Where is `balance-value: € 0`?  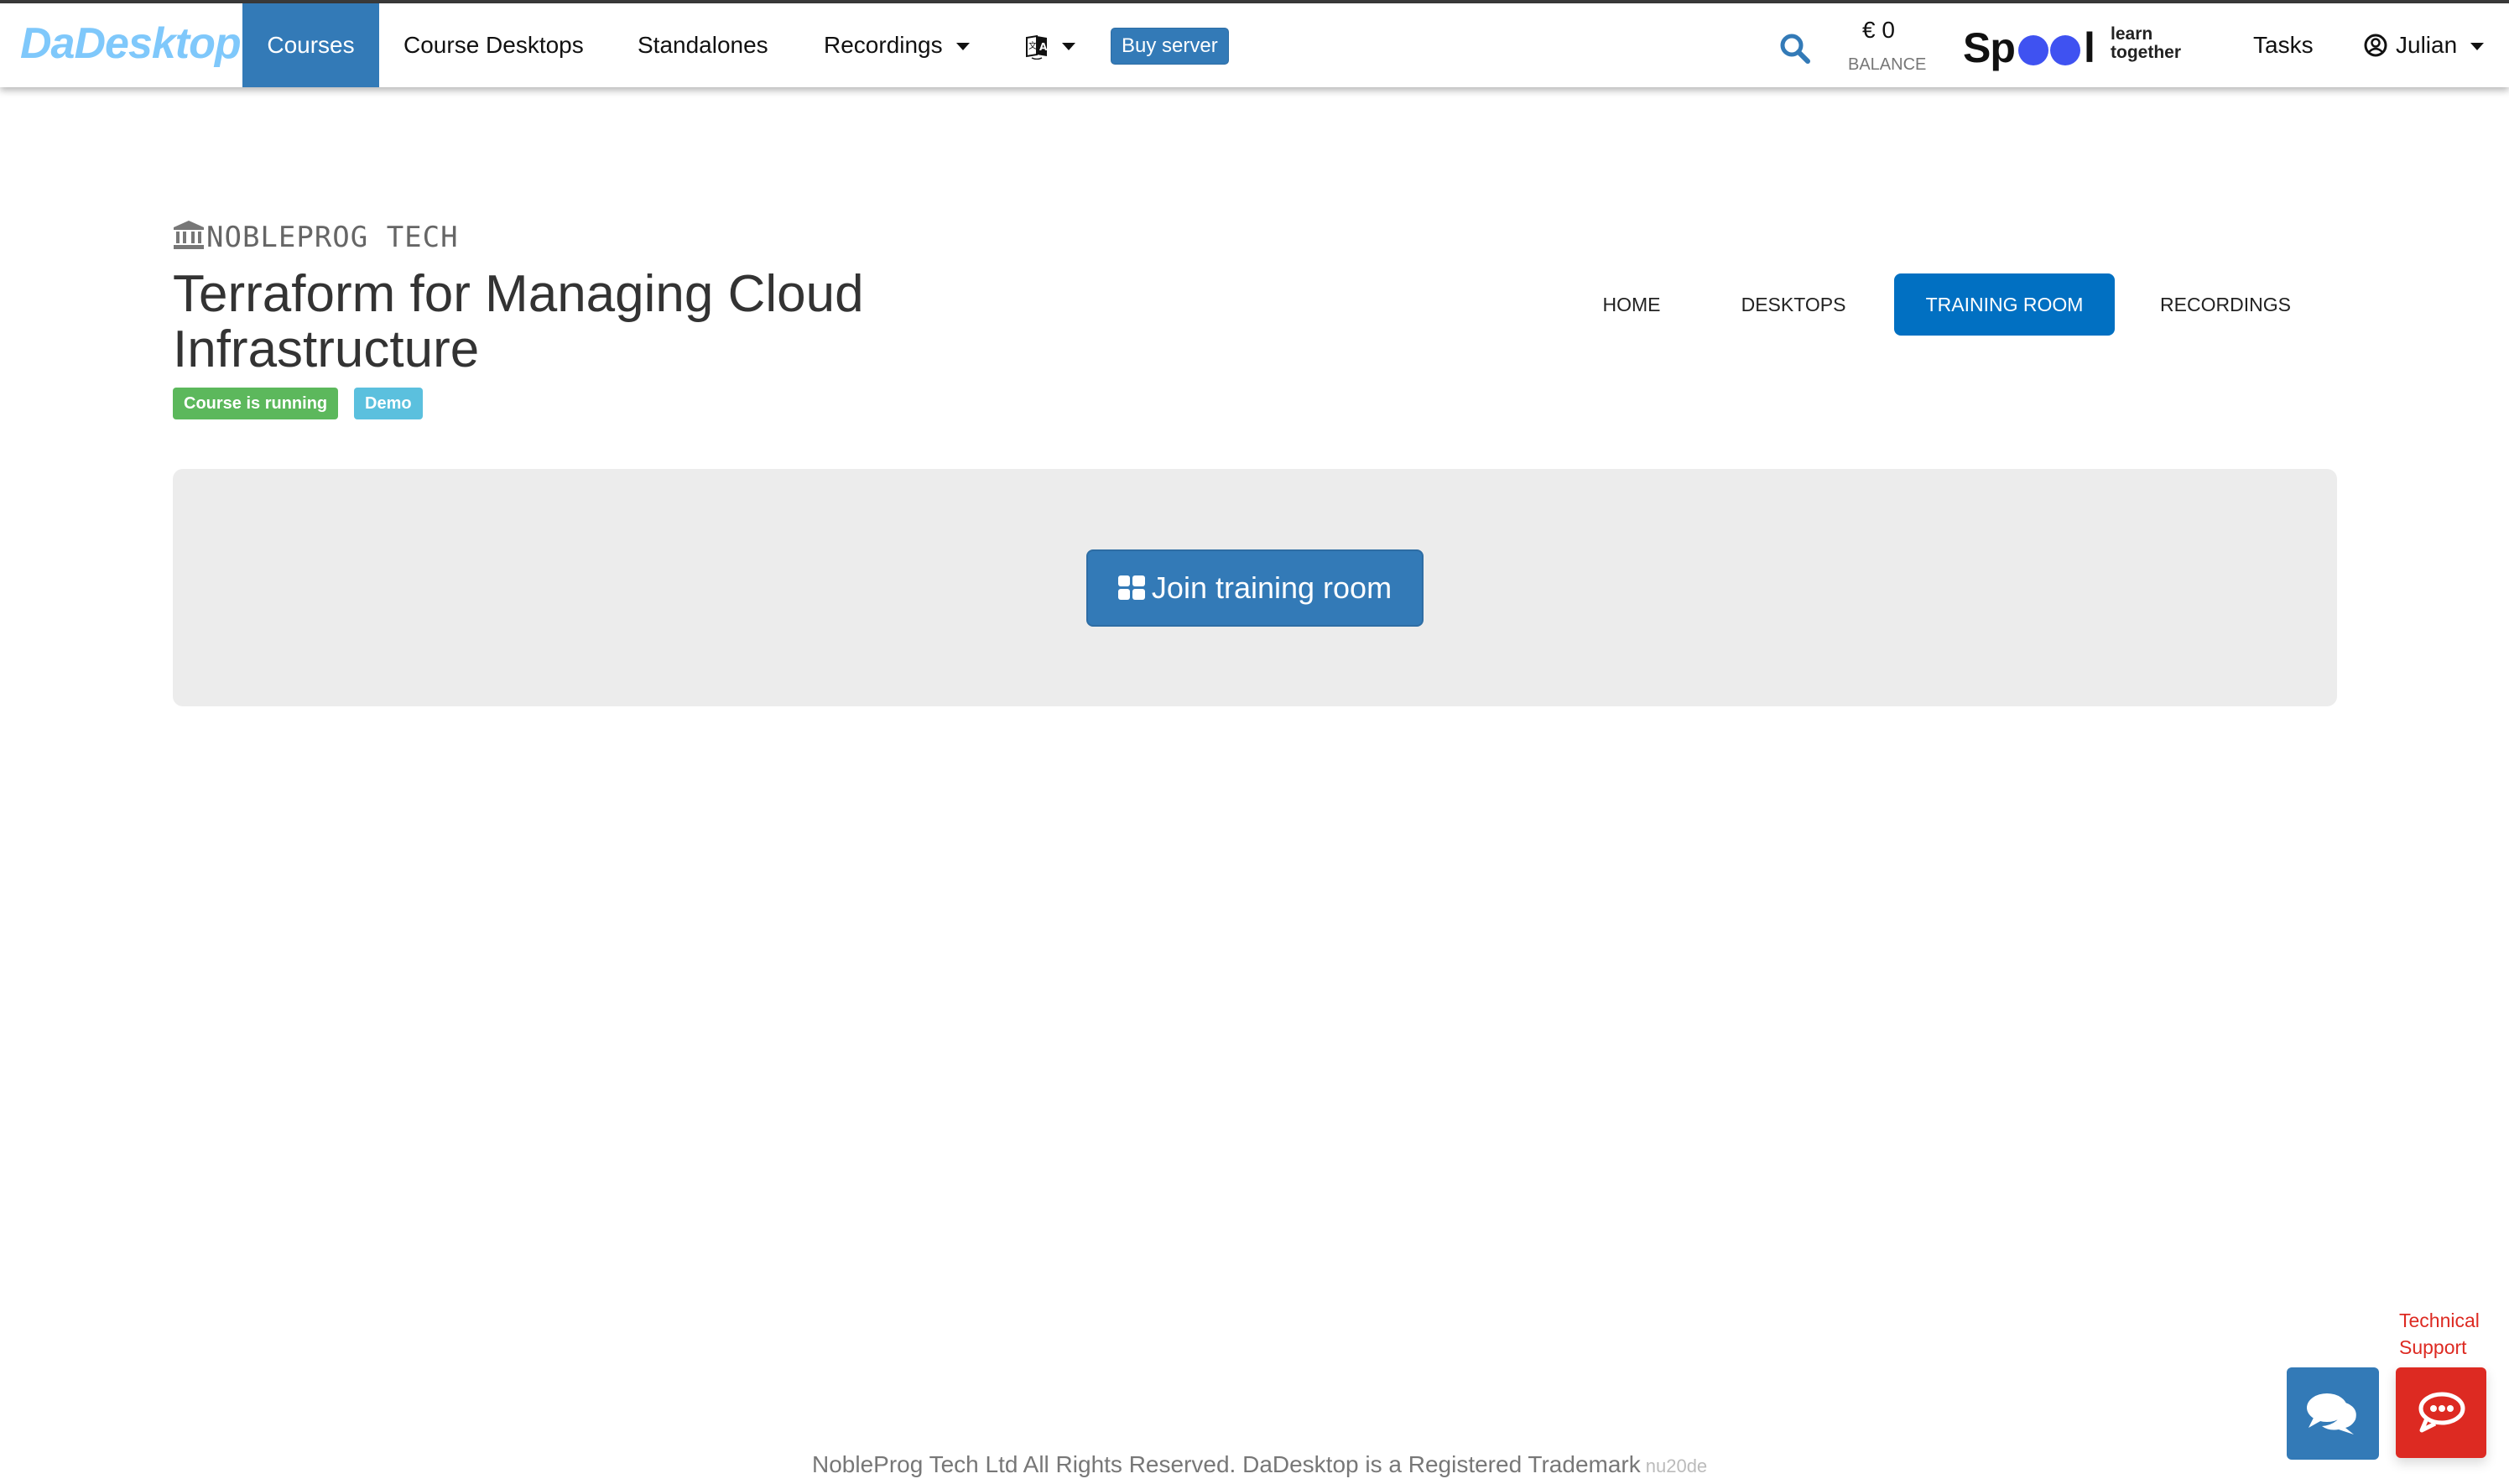 balance-value: € 0 is located at coordinates (1878, 30).